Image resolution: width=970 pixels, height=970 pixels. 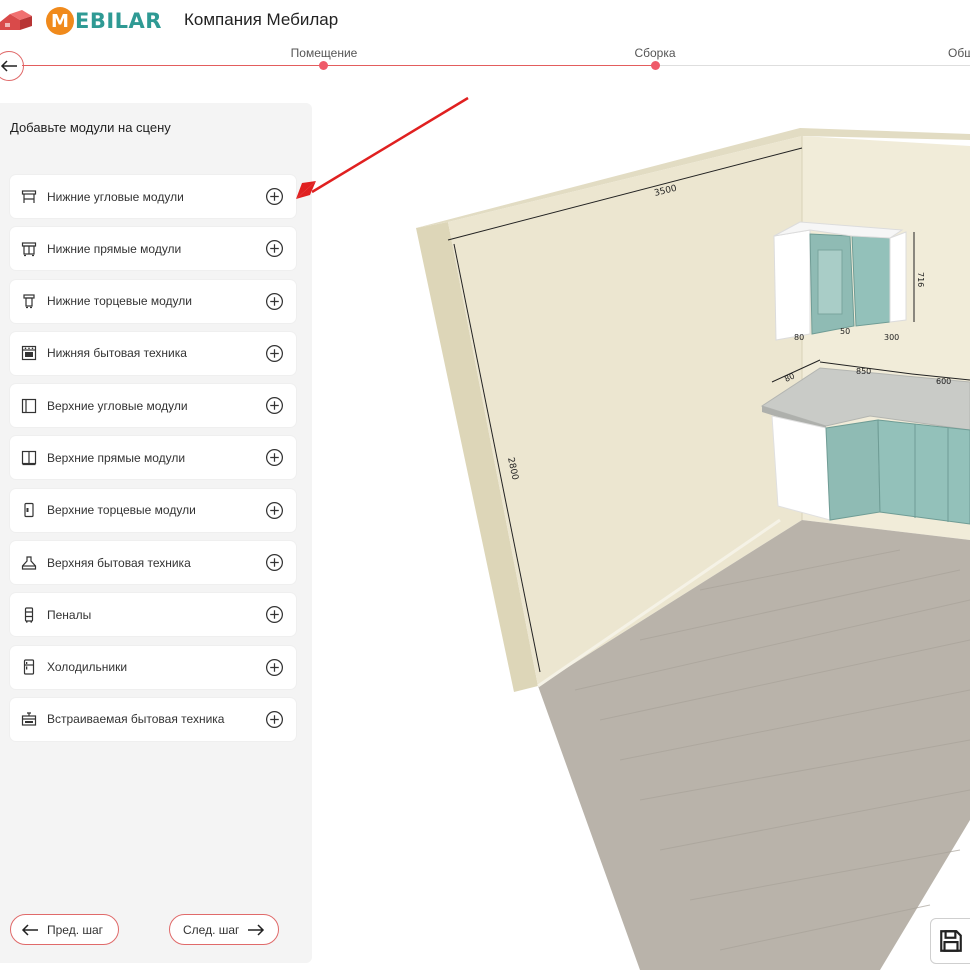 I want to click on module-category-lower-corner: Нижние угловые модули, so click(x=153, y=196).